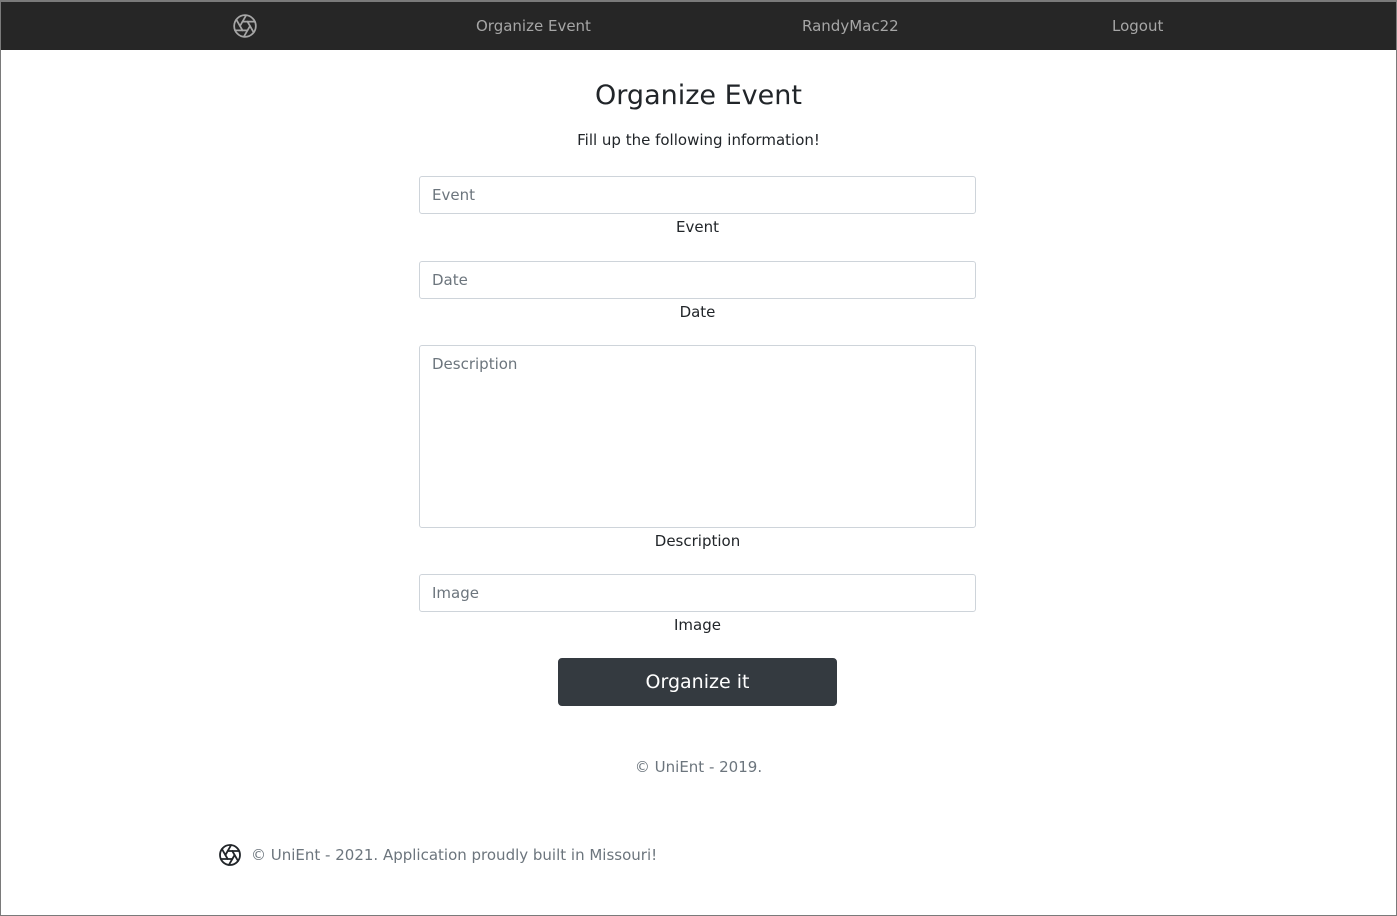 The width and height of the screenshot is (1397, 916). Describe the element at coordinates (697, 227) in the screenshot. I see `event-label: Event` at that location.